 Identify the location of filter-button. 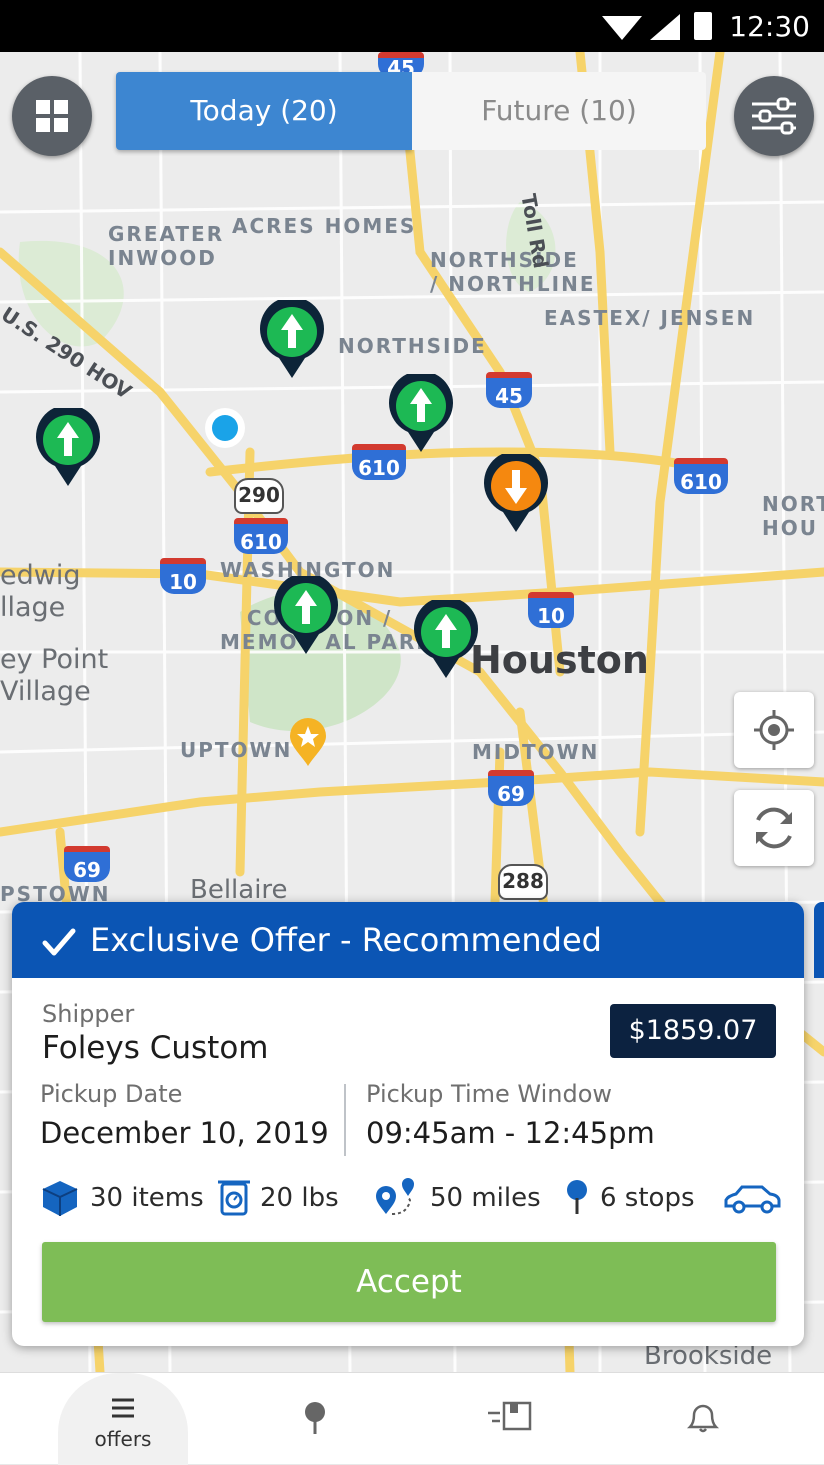
(774, 116).